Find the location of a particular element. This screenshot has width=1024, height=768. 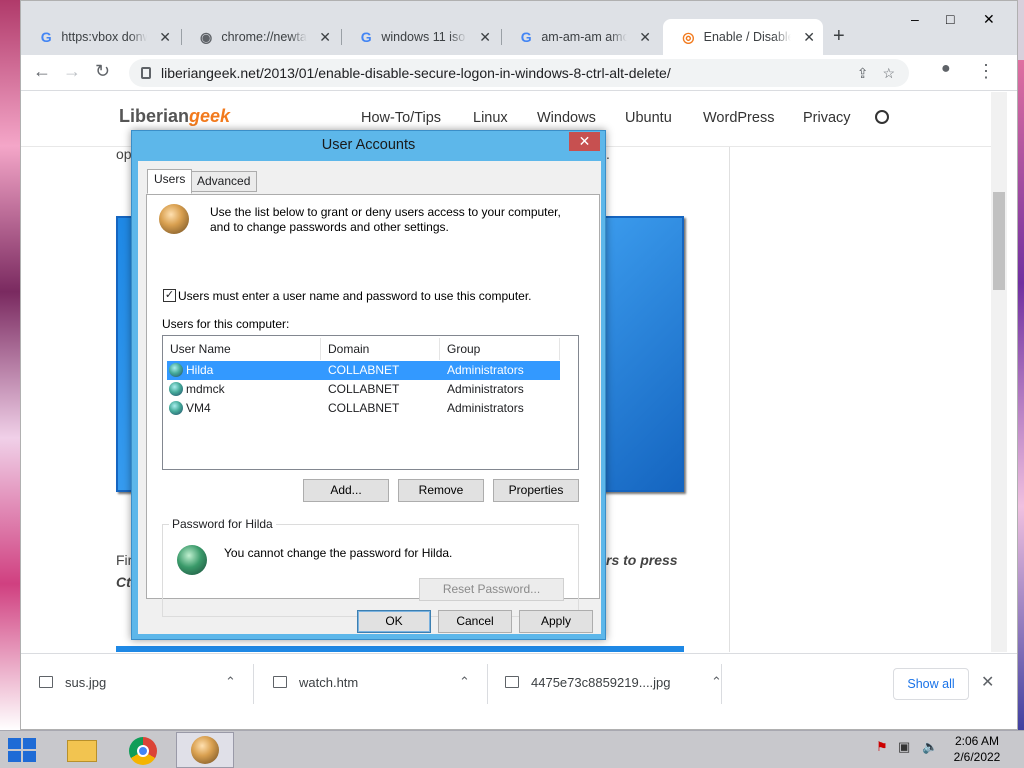

article-text-line1: Fir is located at coordinates (124, 560).